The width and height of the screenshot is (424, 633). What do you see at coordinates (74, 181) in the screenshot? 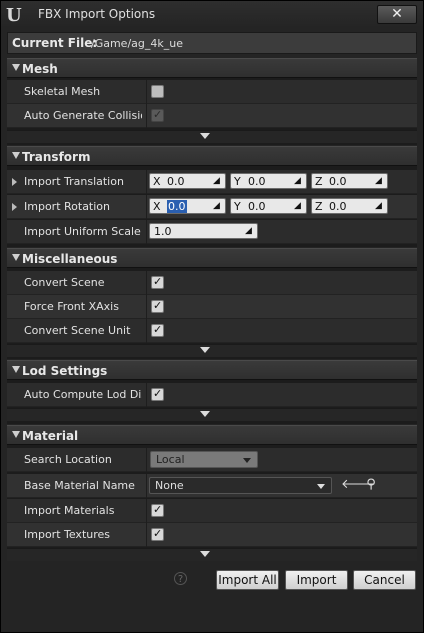
I see `import-translation-label: Import Translation` at bounding box center [74, 181].